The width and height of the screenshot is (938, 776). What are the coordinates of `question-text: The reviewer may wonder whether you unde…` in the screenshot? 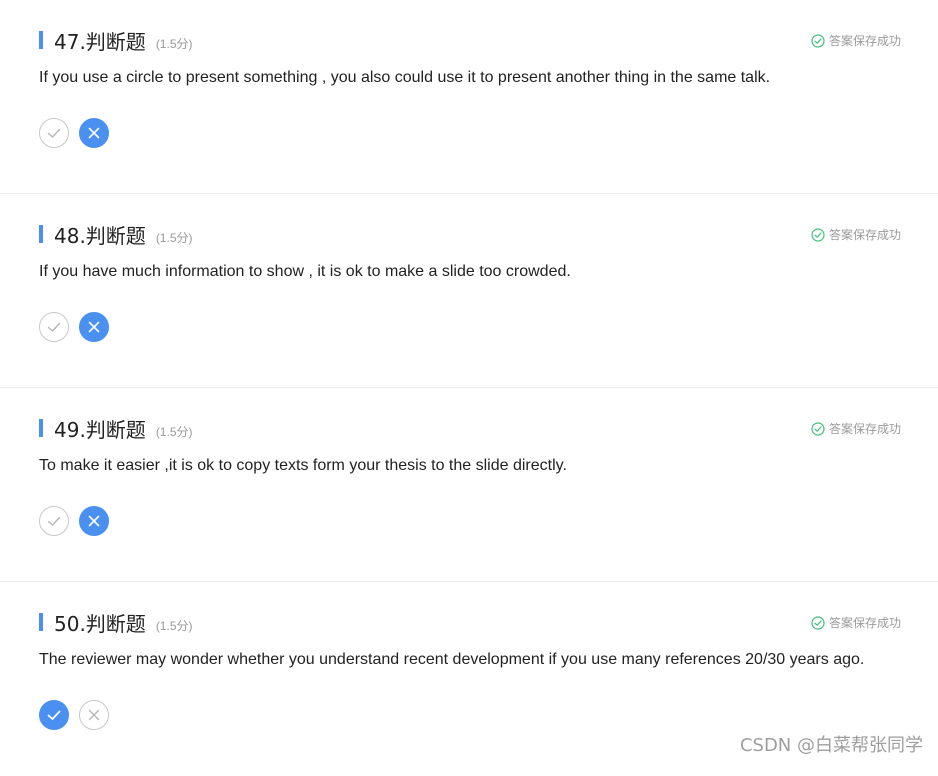 It's located at (452, 659).